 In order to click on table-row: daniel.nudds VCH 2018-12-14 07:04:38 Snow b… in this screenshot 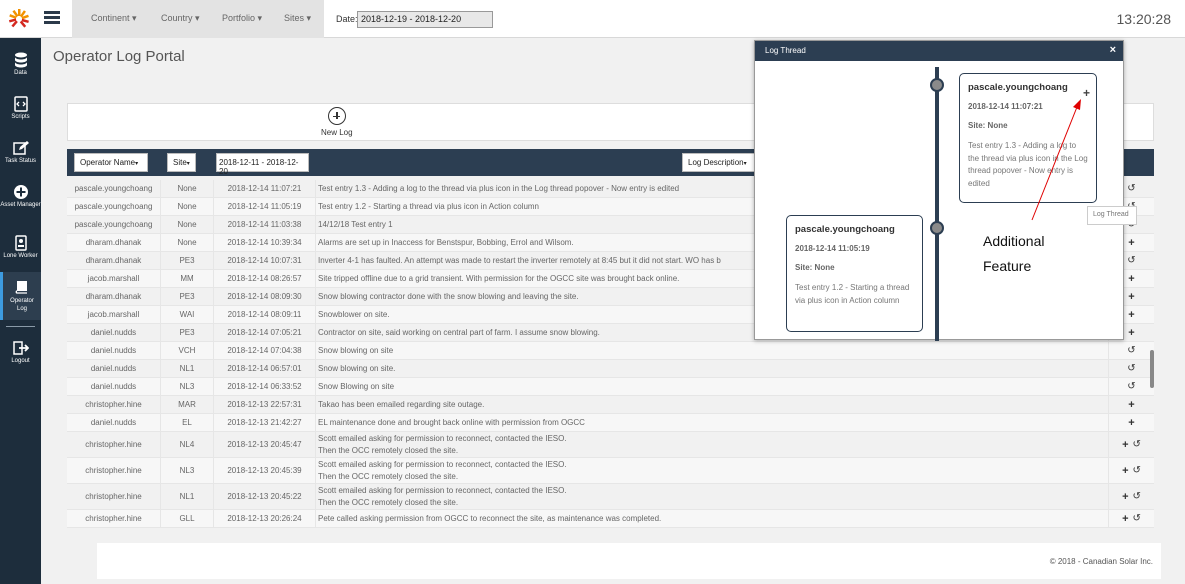, I will do `click(610, 351)`.